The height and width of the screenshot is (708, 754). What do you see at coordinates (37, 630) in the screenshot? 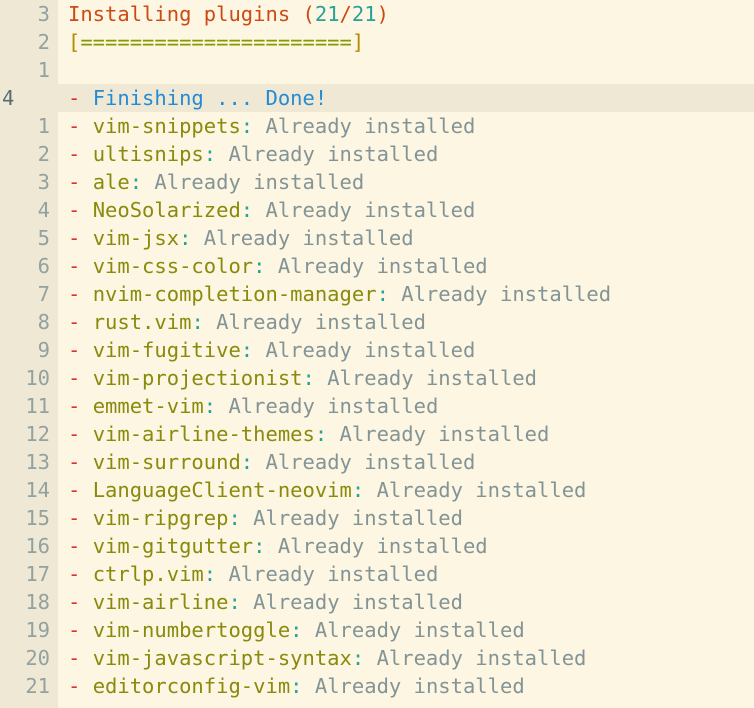
I see `line-number: 19` at bounding box center [37, 630].